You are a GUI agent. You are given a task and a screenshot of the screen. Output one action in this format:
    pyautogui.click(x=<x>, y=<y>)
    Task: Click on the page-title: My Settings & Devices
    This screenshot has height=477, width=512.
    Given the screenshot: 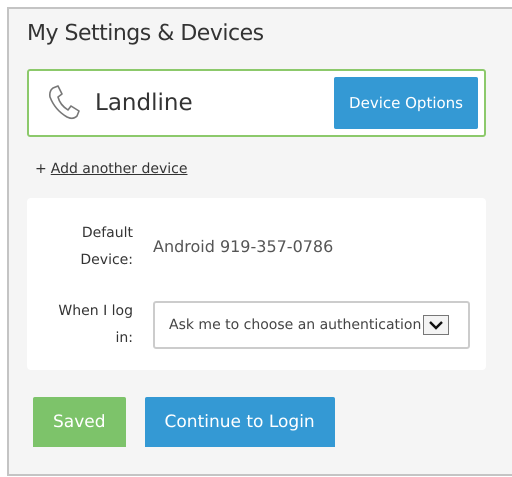 What is the action you would take?
    pyautogui.click(x=146, y=34)
    